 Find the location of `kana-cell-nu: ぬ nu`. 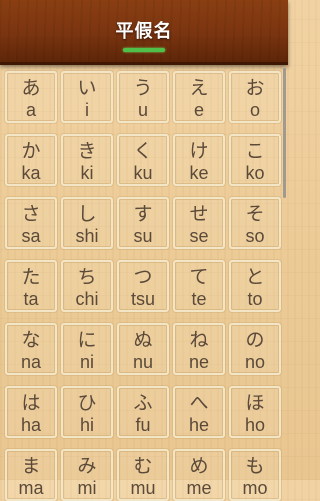

kana-cell-nu: ぬ nu is located at coordinates (143, 349).